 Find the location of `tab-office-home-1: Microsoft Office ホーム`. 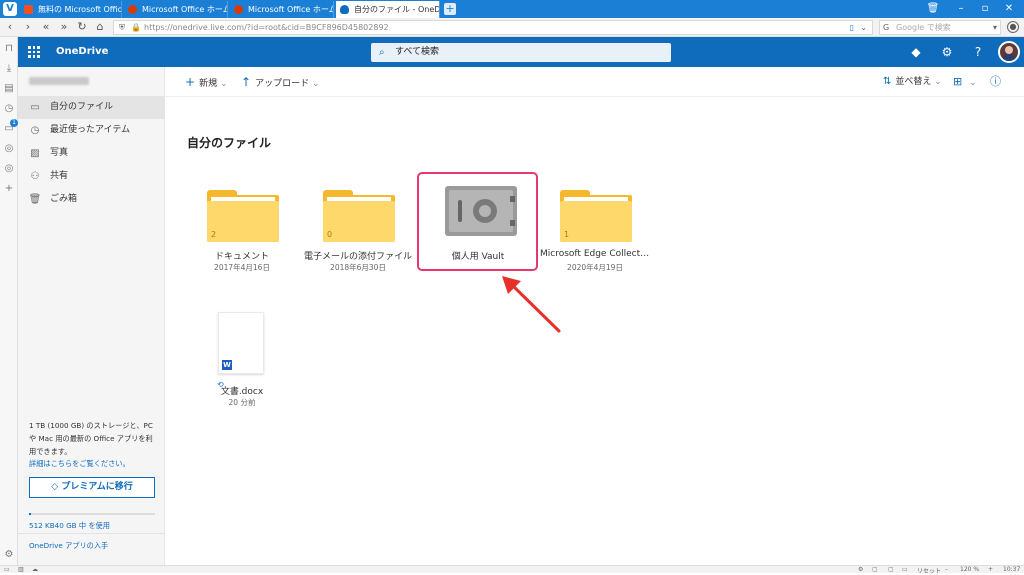

tab-office-home-1: Microsoft Office ホーム is located at coordinates (176, 9).